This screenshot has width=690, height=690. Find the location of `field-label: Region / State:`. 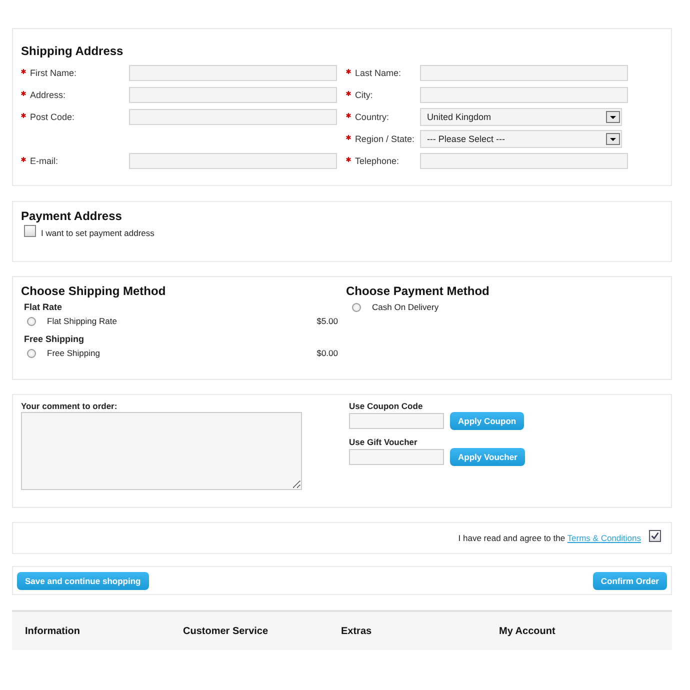

field-label: Region / State: is located at coordinates (383, 139).